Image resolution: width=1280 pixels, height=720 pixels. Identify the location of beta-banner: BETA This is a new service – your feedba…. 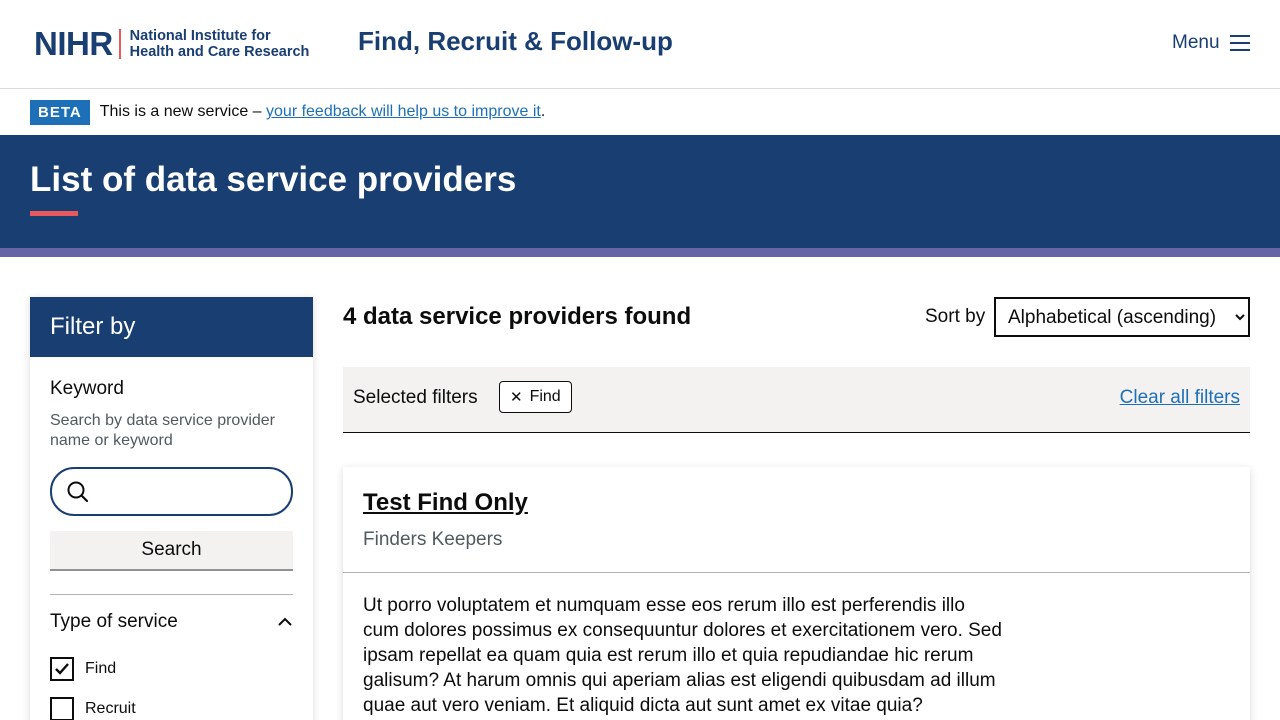
(640, 112).